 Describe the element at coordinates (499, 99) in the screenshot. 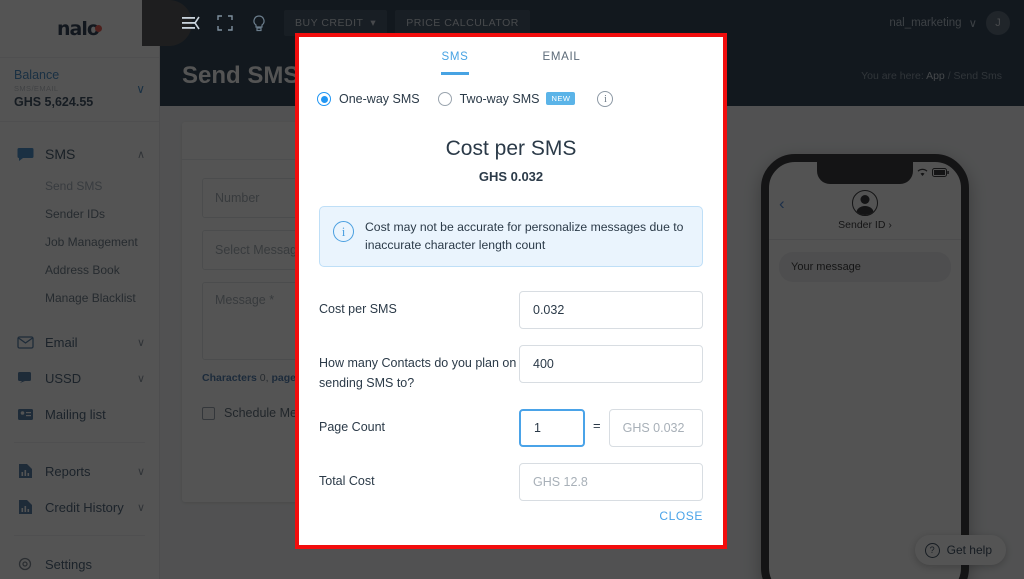

I see `radio-two-way-sms-label: Two-way SMS` at that location.